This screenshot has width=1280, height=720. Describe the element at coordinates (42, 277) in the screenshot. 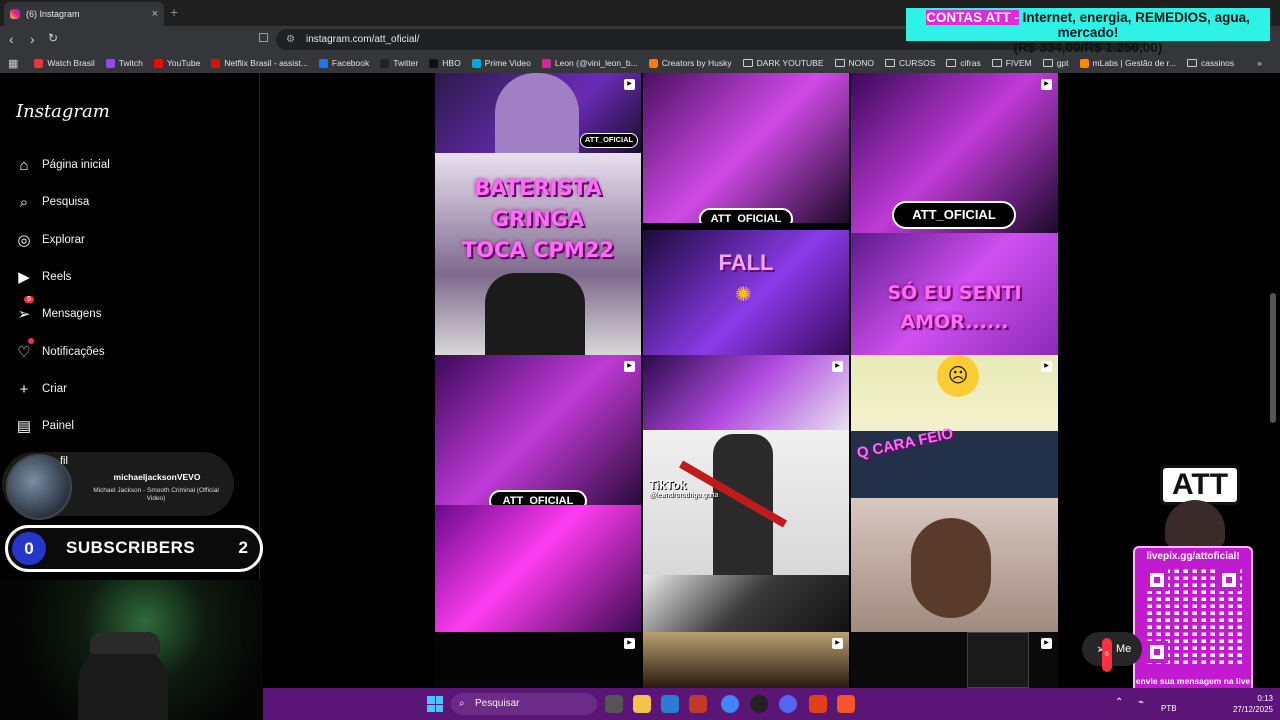

I see `sidebar-item-reels: ▶ Reels` at that location.